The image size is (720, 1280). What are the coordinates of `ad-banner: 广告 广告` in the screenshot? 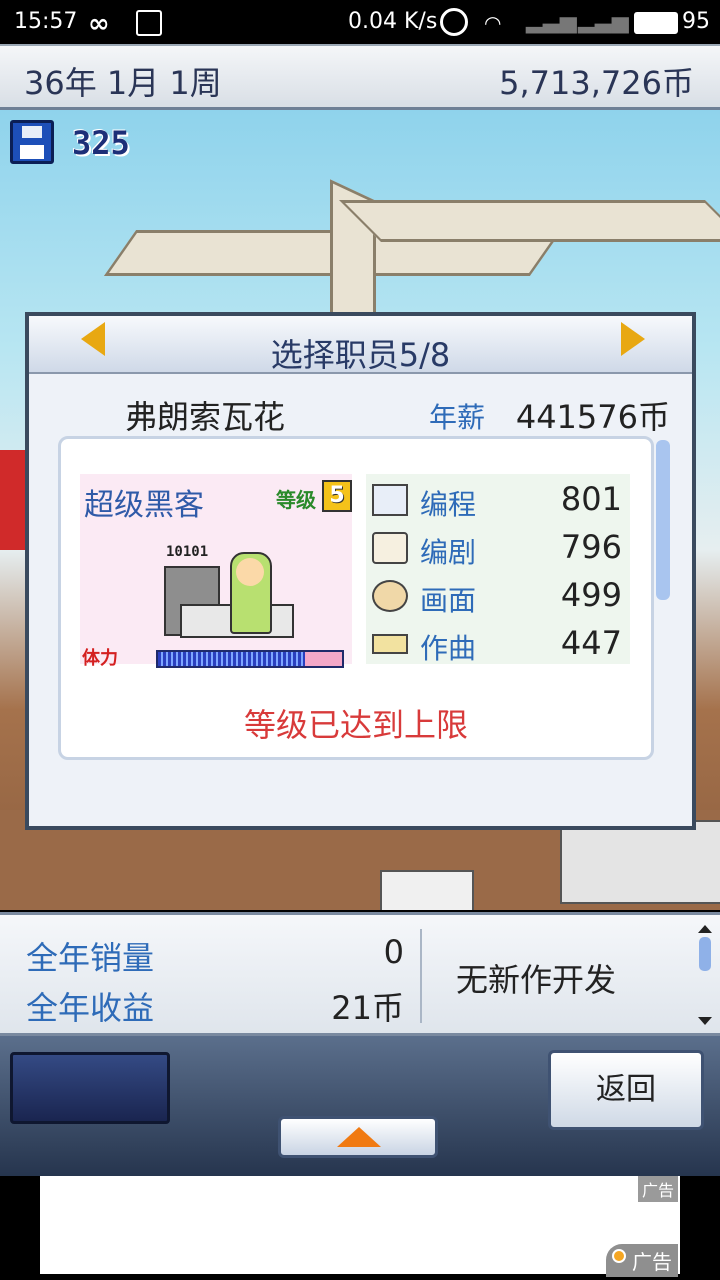 It's located at (360, 1226).